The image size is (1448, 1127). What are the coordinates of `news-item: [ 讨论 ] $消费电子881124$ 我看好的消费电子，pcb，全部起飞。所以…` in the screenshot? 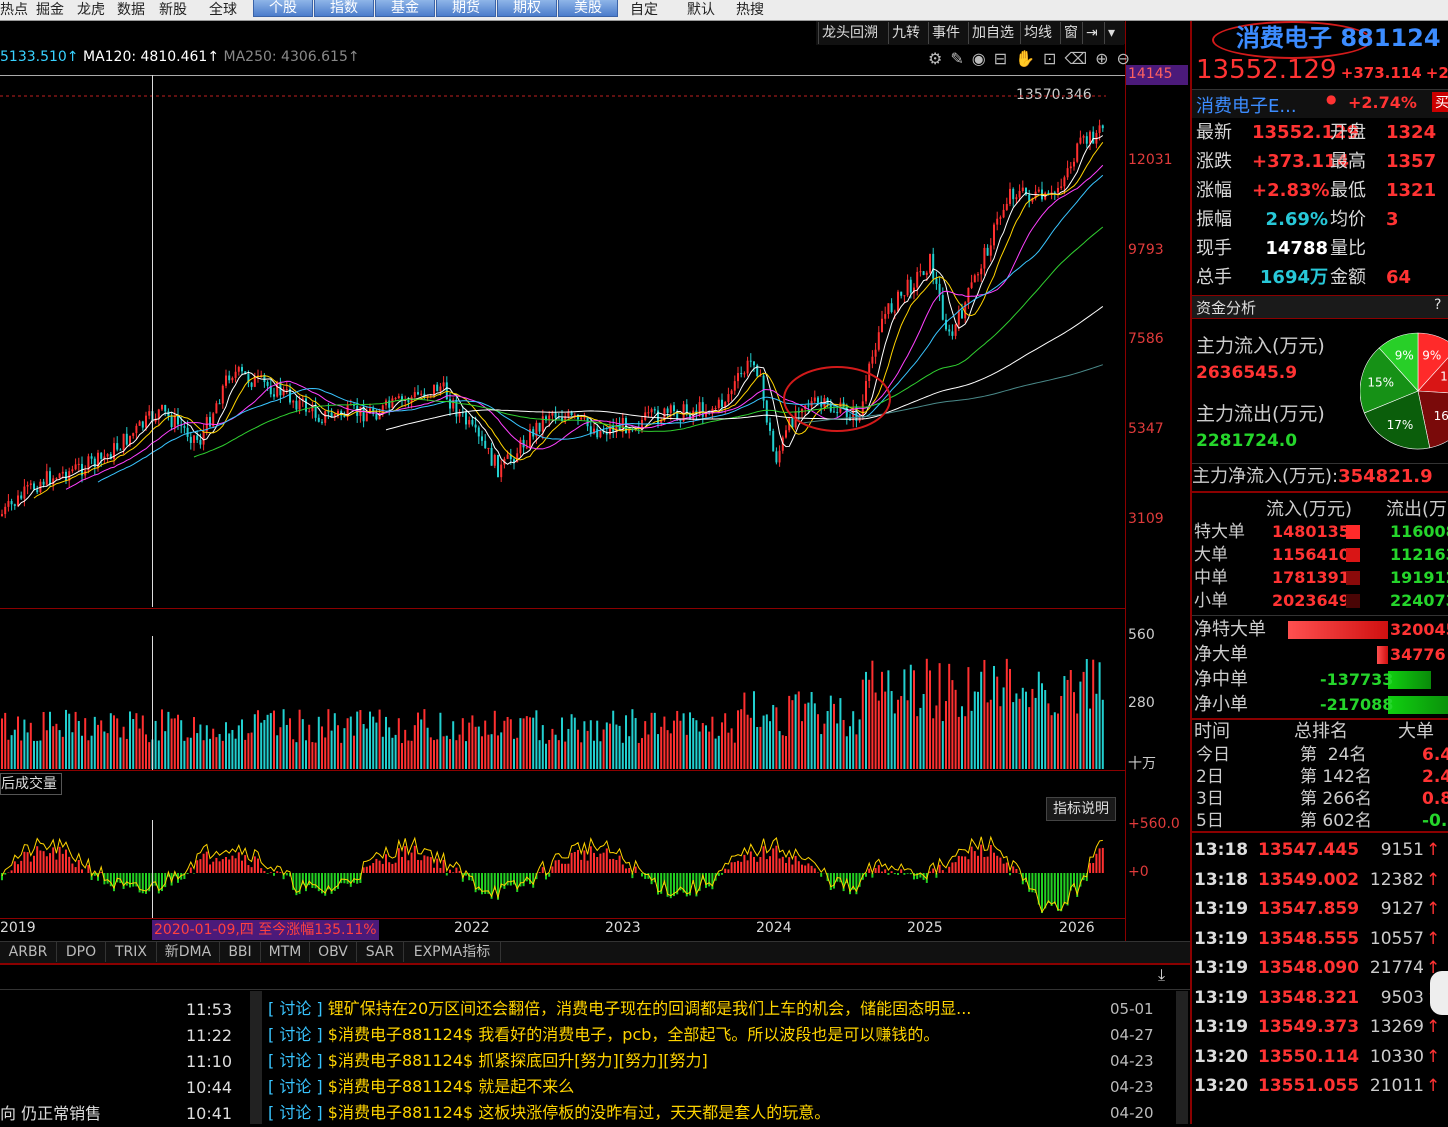 It's located at (603, 1035).